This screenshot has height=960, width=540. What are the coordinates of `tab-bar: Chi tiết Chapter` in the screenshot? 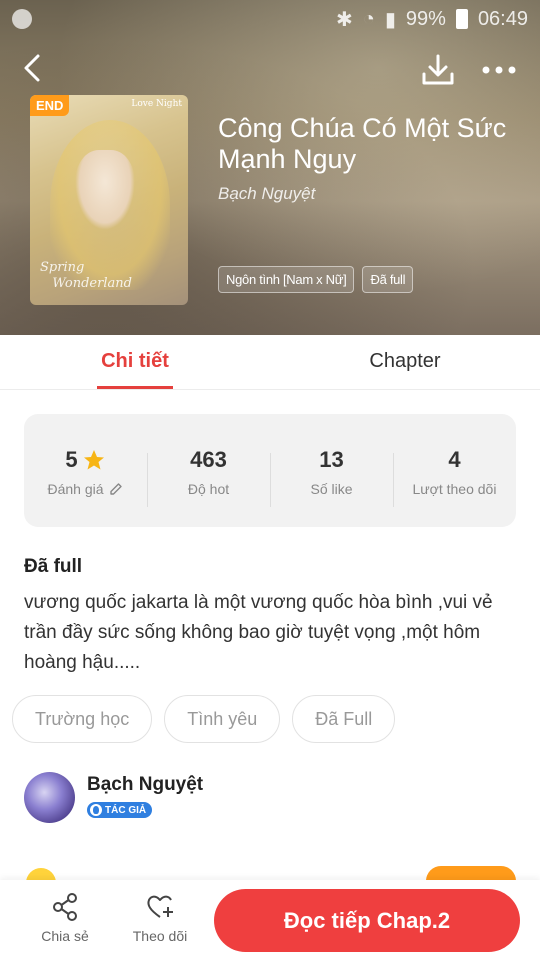 It's located at (270, 362).